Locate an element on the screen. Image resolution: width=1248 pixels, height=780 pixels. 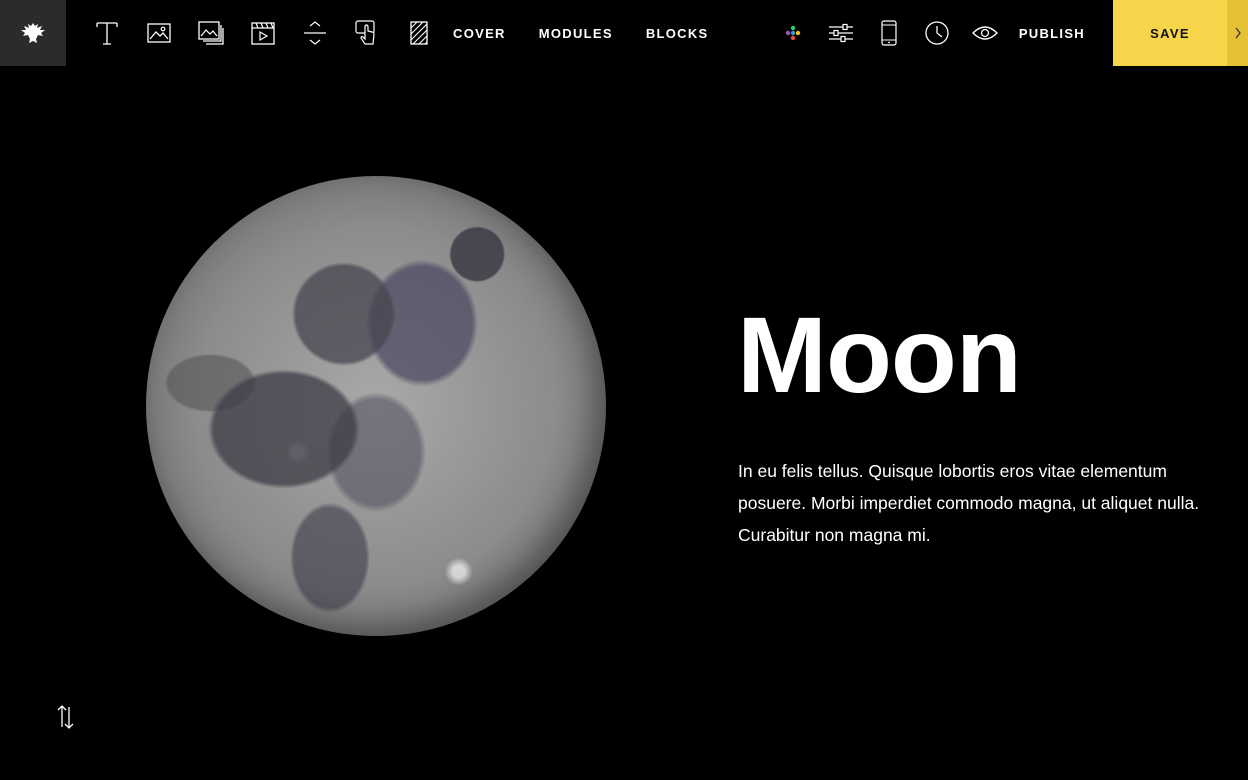
eye-icon is located at coordinates (984, 33).